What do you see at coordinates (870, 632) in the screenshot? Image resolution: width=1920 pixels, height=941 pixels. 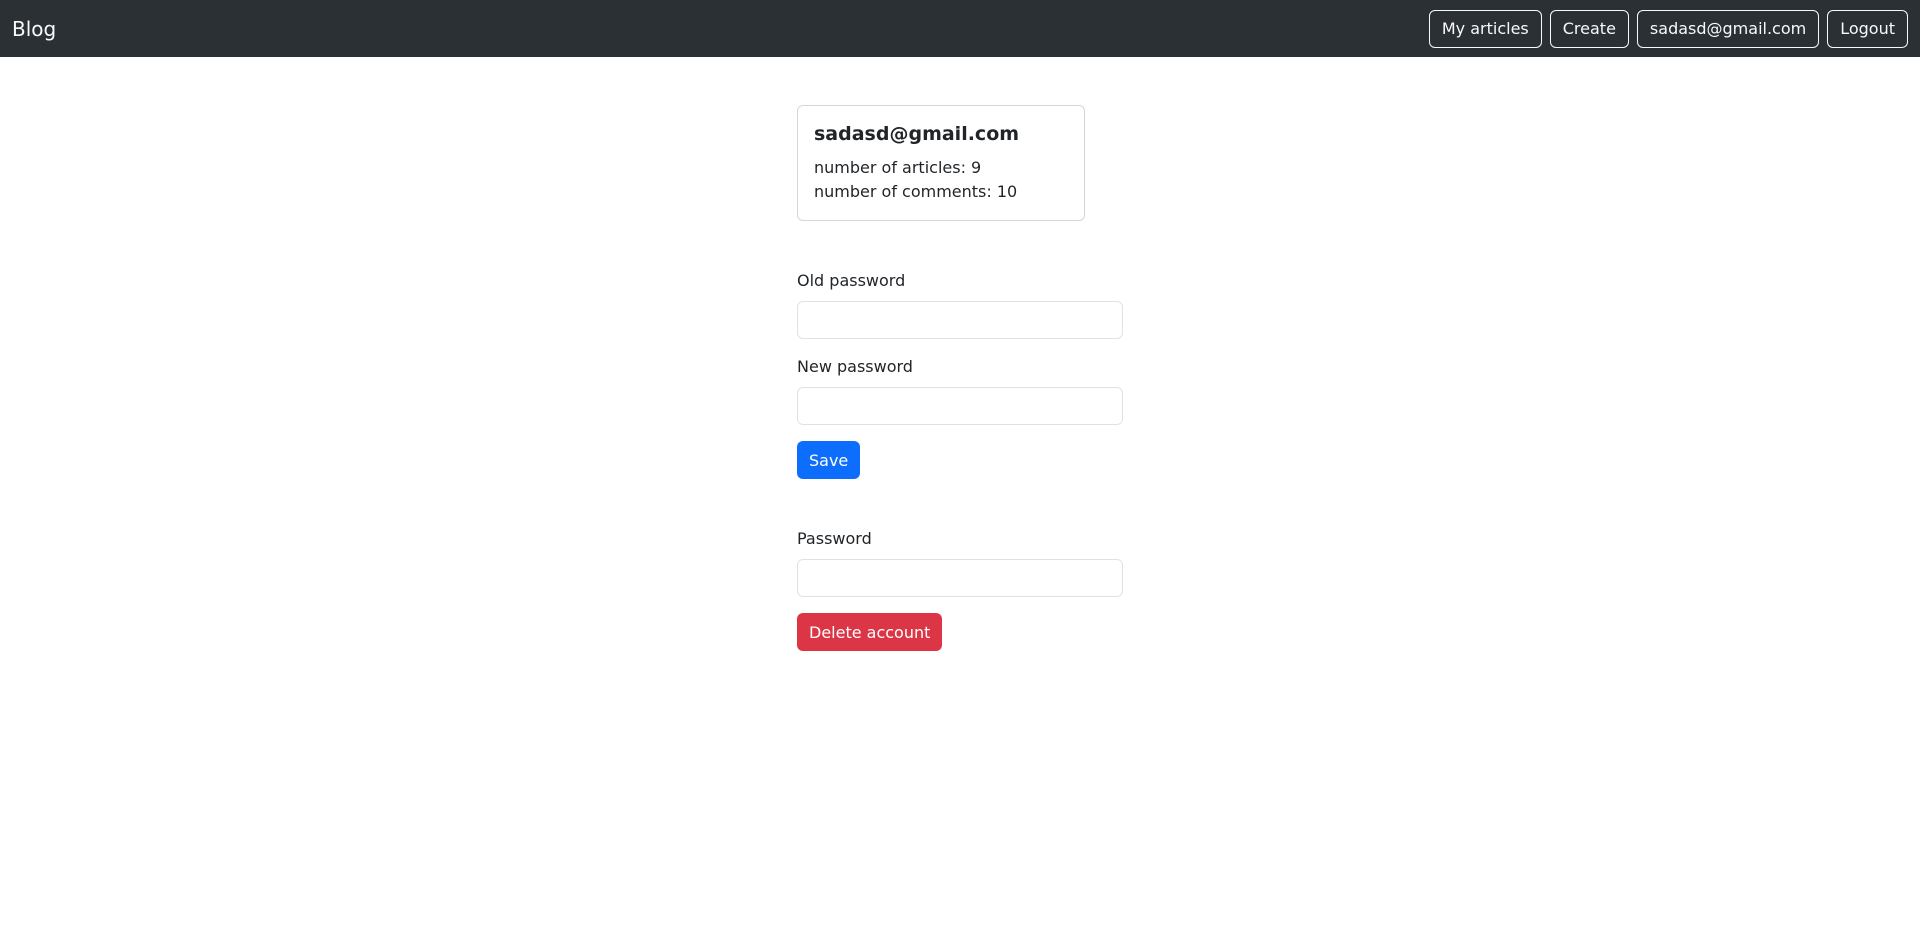 I see `delete-account-button: Delete account` at bounding box center [870, 632].